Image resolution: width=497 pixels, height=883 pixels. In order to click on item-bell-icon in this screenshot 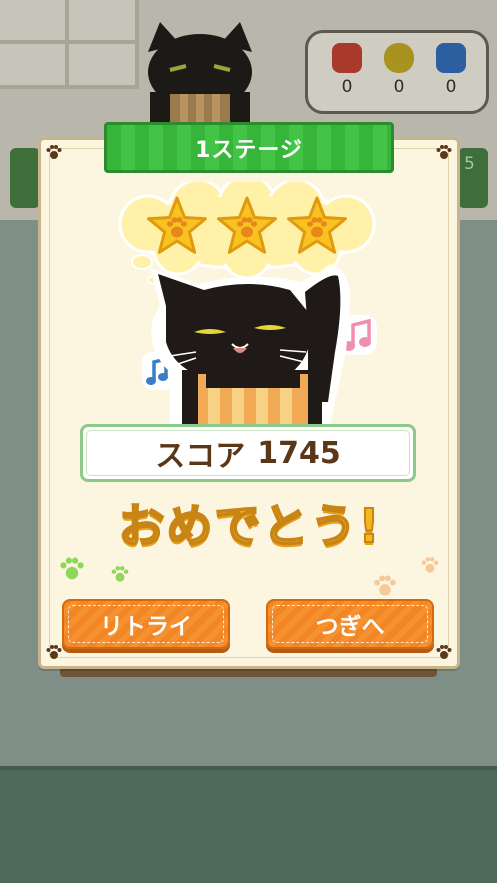, I will do `click(399, 58)`.